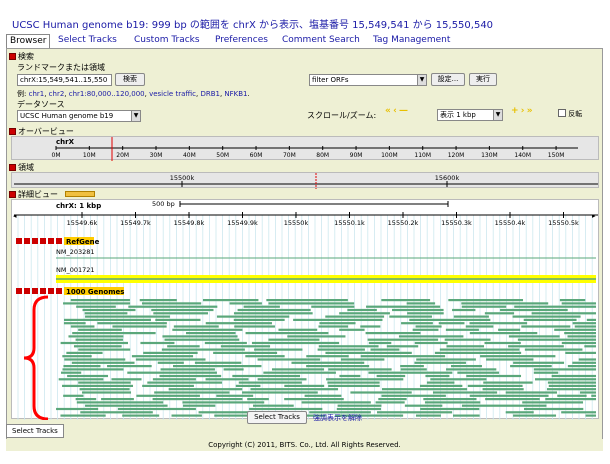  I want to click on tab-preferences: Preferences, so click(241, 41).